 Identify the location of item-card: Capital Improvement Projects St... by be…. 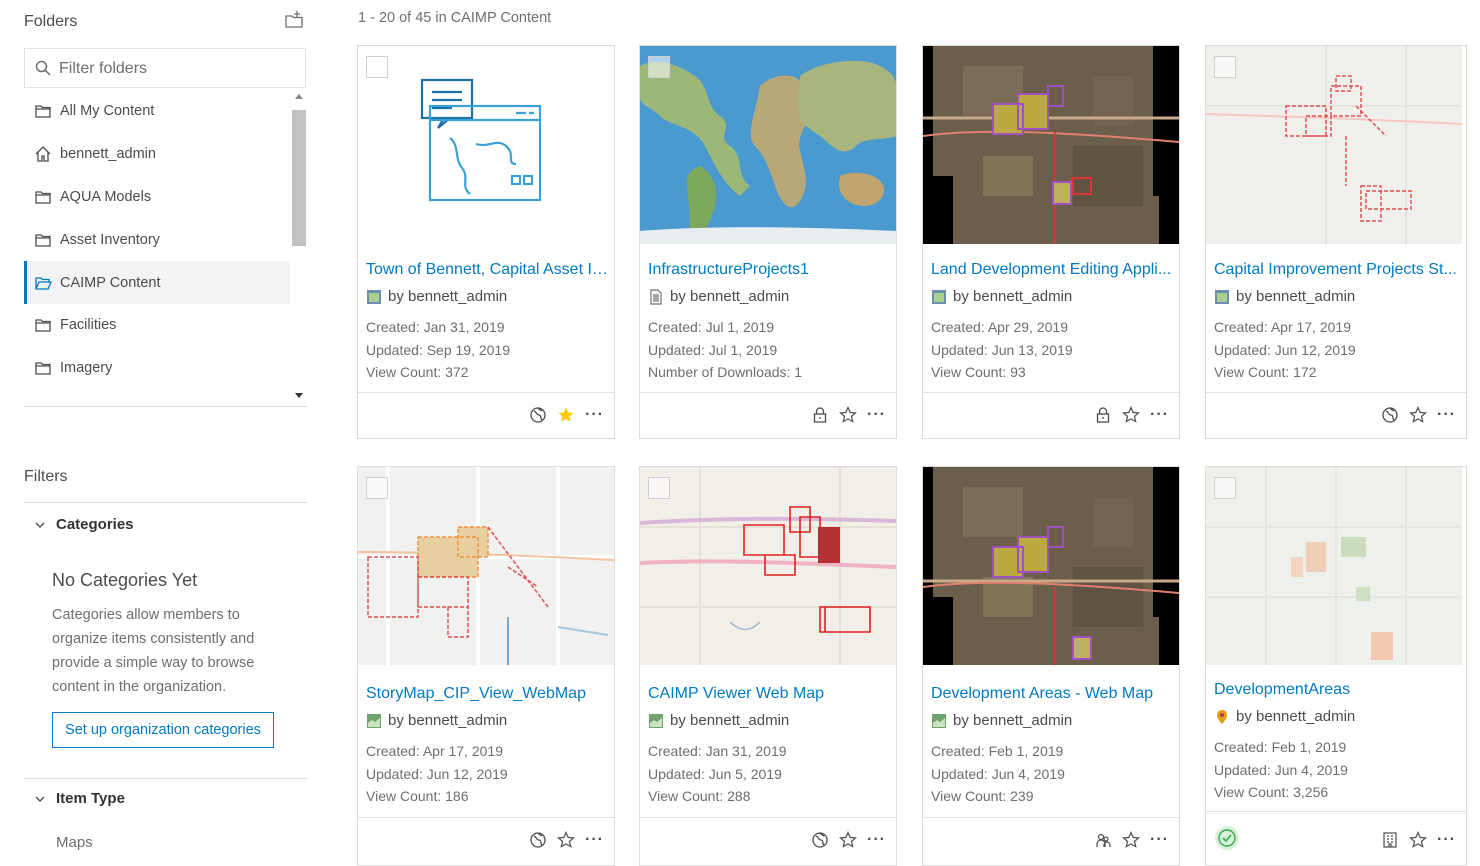
(1336, 242).